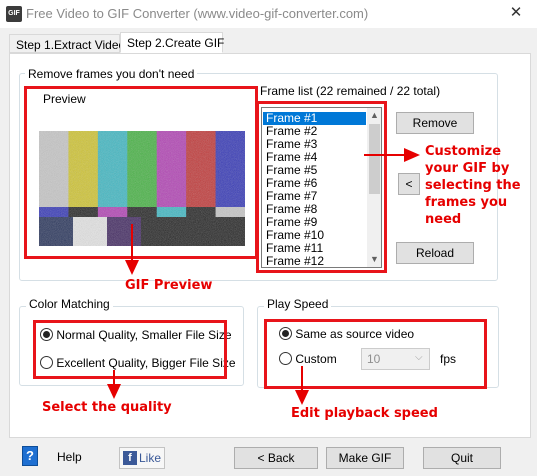 This screenshot has height=476, width=537. What do you see at coordinates (69, 304) in the screenshot?
I see `color-matching-legend: Color Matching` at bounding box center [69, 304].